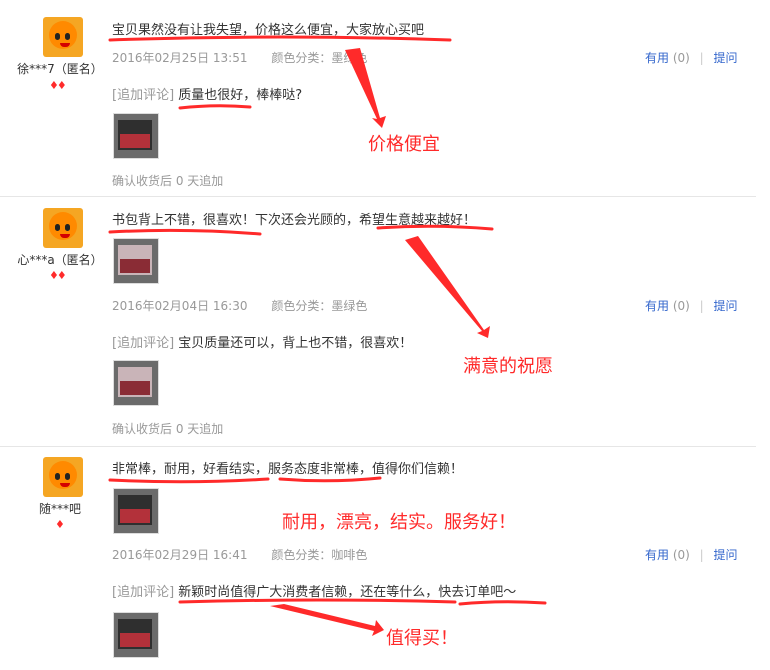 The width and height of the screenshot is (770, 670). I want to click on review-meta: 2016年02月29日 16:41 颜色分类：咖啡色, so click(239, 554).